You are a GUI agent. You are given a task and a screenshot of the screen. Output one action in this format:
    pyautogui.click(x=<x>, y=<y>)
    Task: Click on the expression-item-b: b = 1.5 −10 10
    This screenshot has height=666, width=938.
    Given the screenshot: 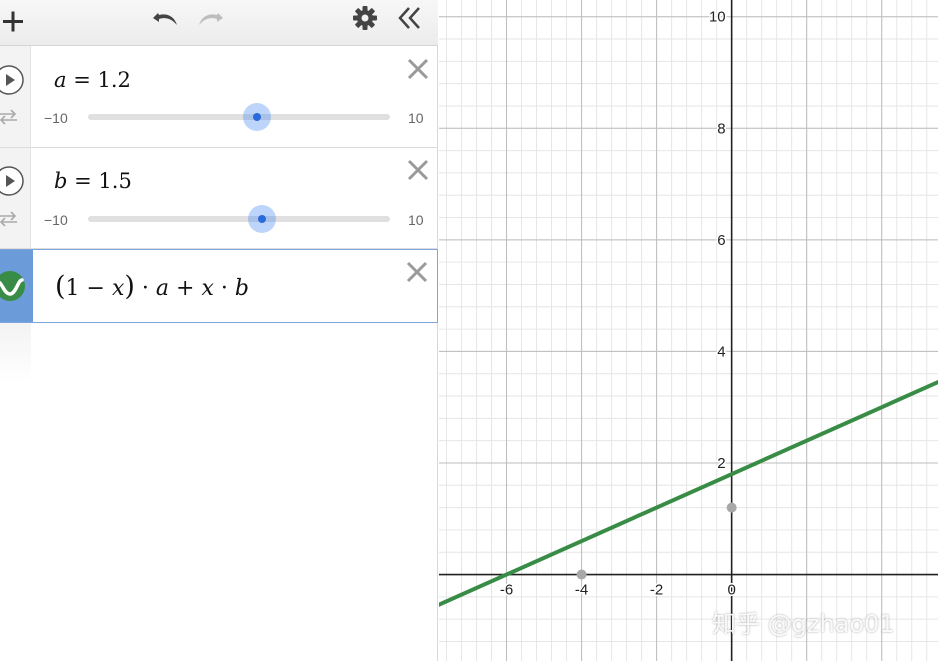 What is the action you would take?
    pyautogui.click(x=219, y=198)
    